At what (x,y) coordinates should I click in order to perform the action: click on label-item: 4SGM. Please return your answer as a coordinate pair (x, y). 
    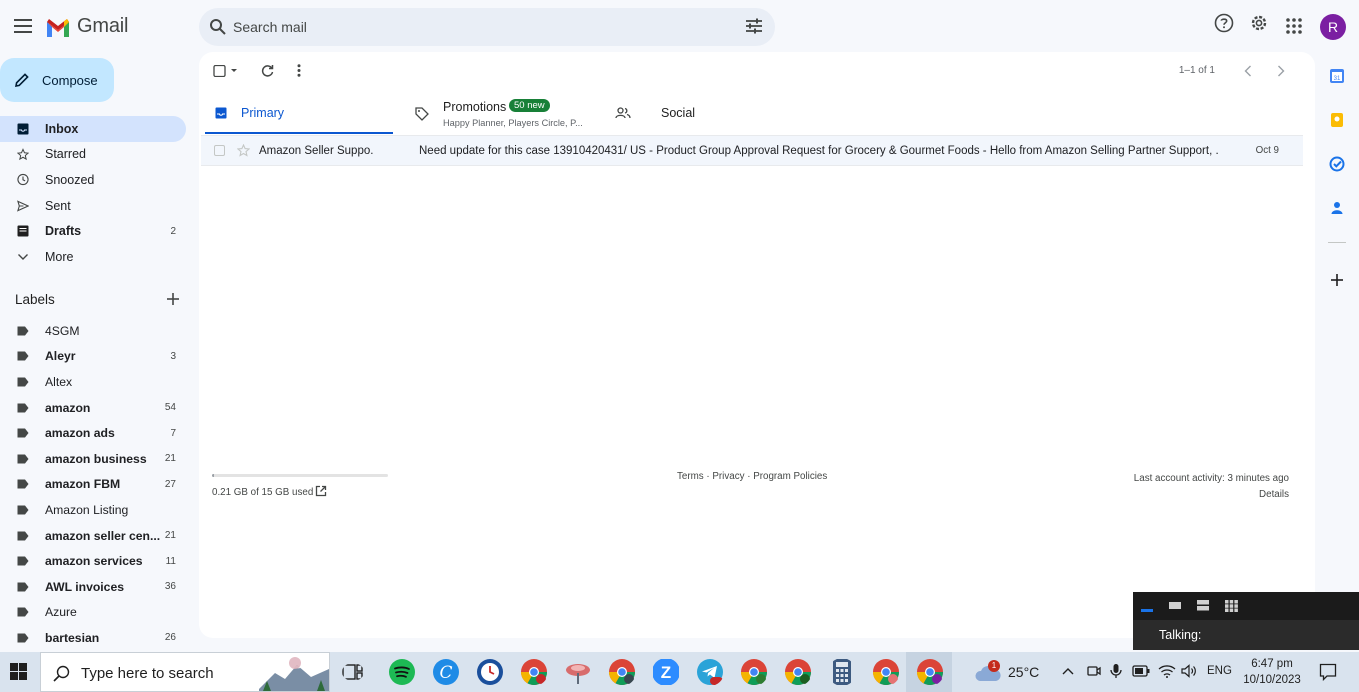
    Looking at the image, I should click on (93, 331).